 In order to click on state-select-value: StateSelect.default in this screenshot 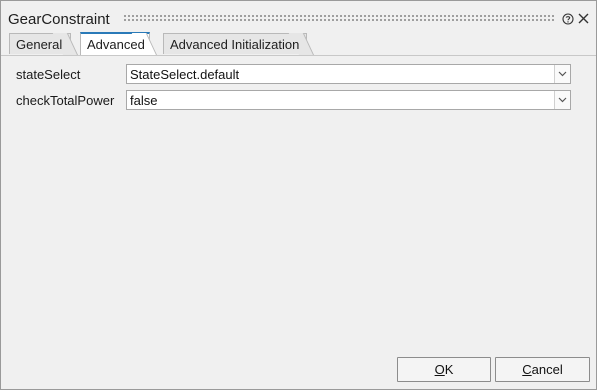, I will do `click(185, 74)`.